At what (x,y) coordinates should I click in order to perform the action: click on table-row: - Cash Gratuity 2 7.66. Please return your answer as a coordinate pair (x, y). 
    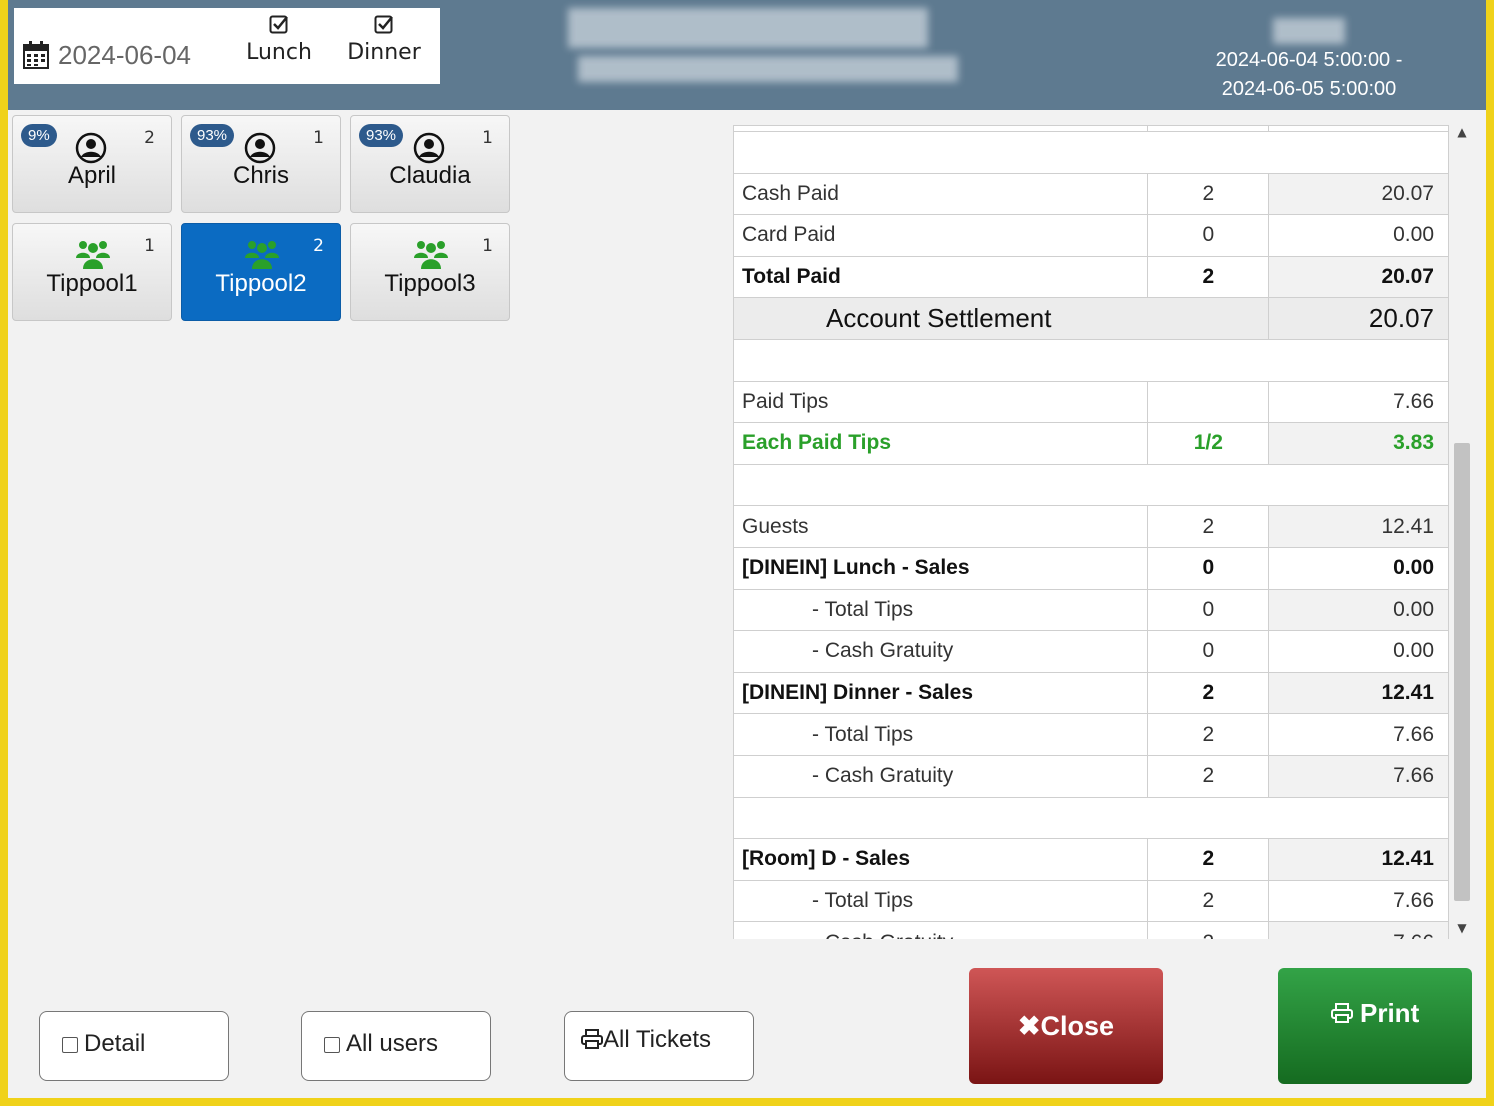
    Looking at the image, I should click on (1091, 930).